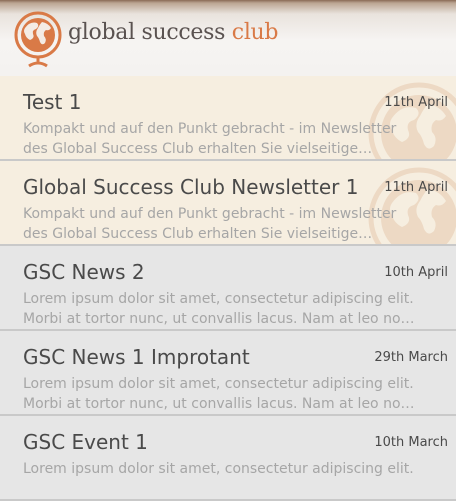 This screenshot has height=501, width=456. I want to click on newsletter-title: GSC News 1 Improtant, so click(136, 357).